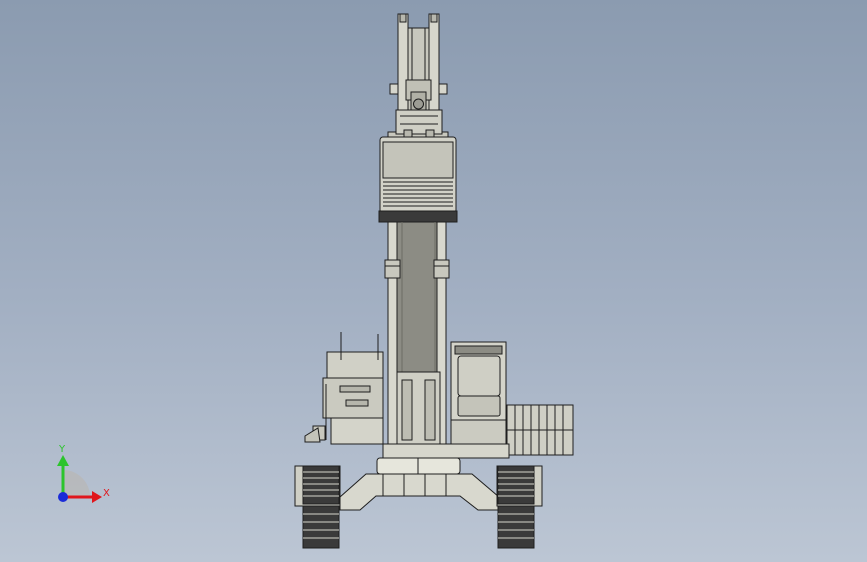 This screenshot has width=867, height=562. I want to click on left-track, so click(317, 507).